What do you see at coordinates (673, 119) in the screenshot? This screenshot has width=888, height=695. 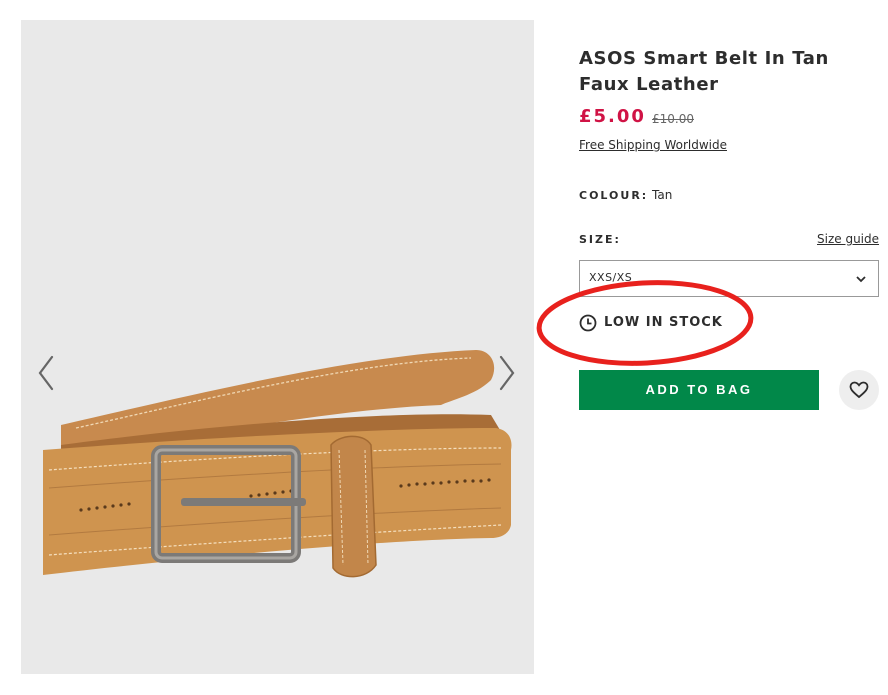 I see `previous-price: £10.00` at bounding box center [673, 119].